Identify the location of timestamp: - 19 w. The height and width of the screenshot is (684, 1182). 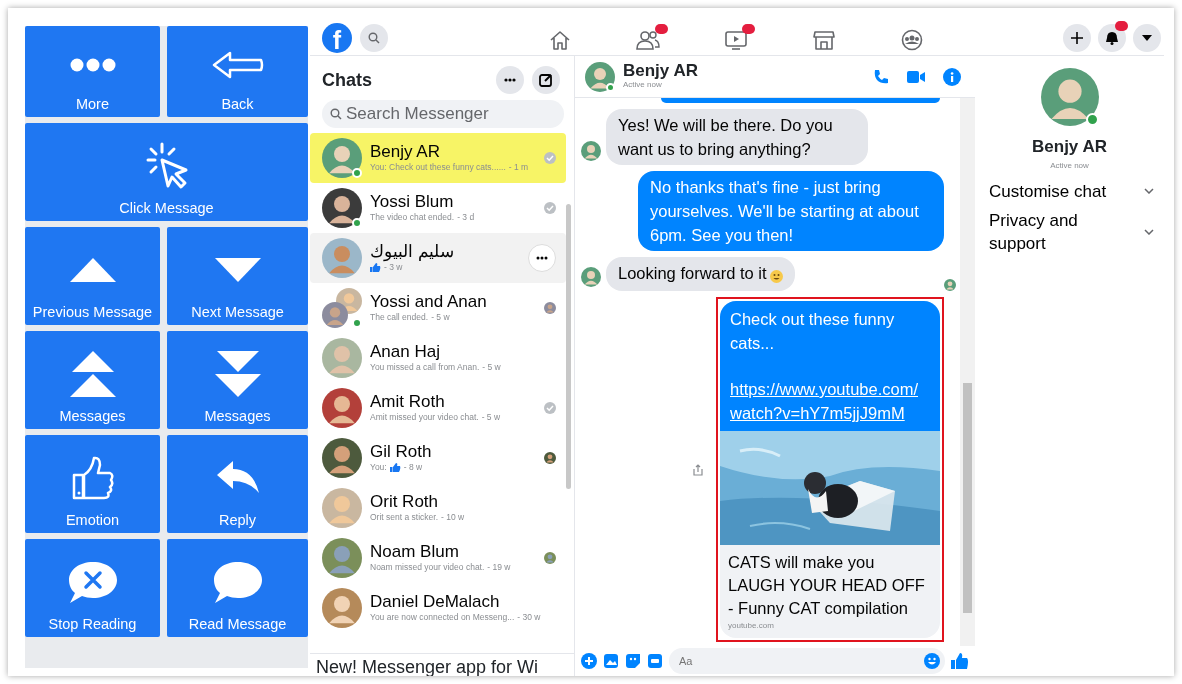
(499, 568).